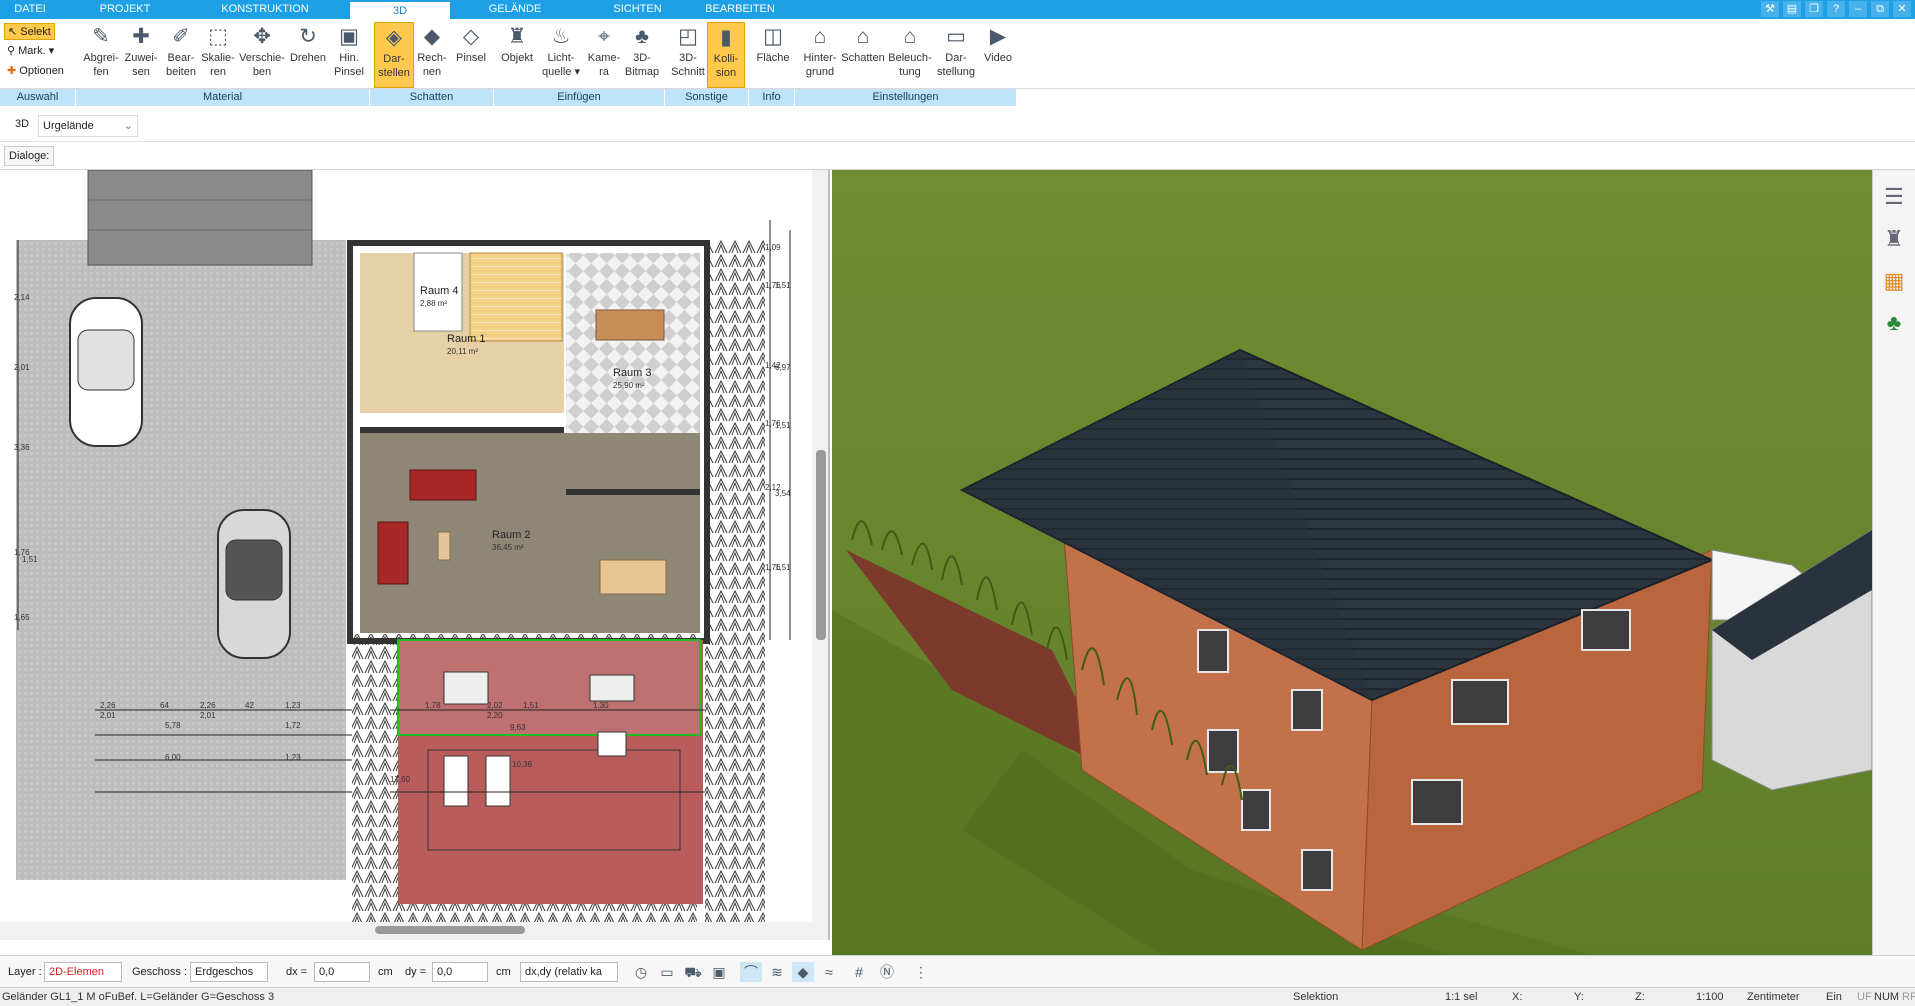  Describe the element at coordinates (561, 65) in the screenshot. I see `lichtquelle-label: Licht- quelle ▾` at that location.